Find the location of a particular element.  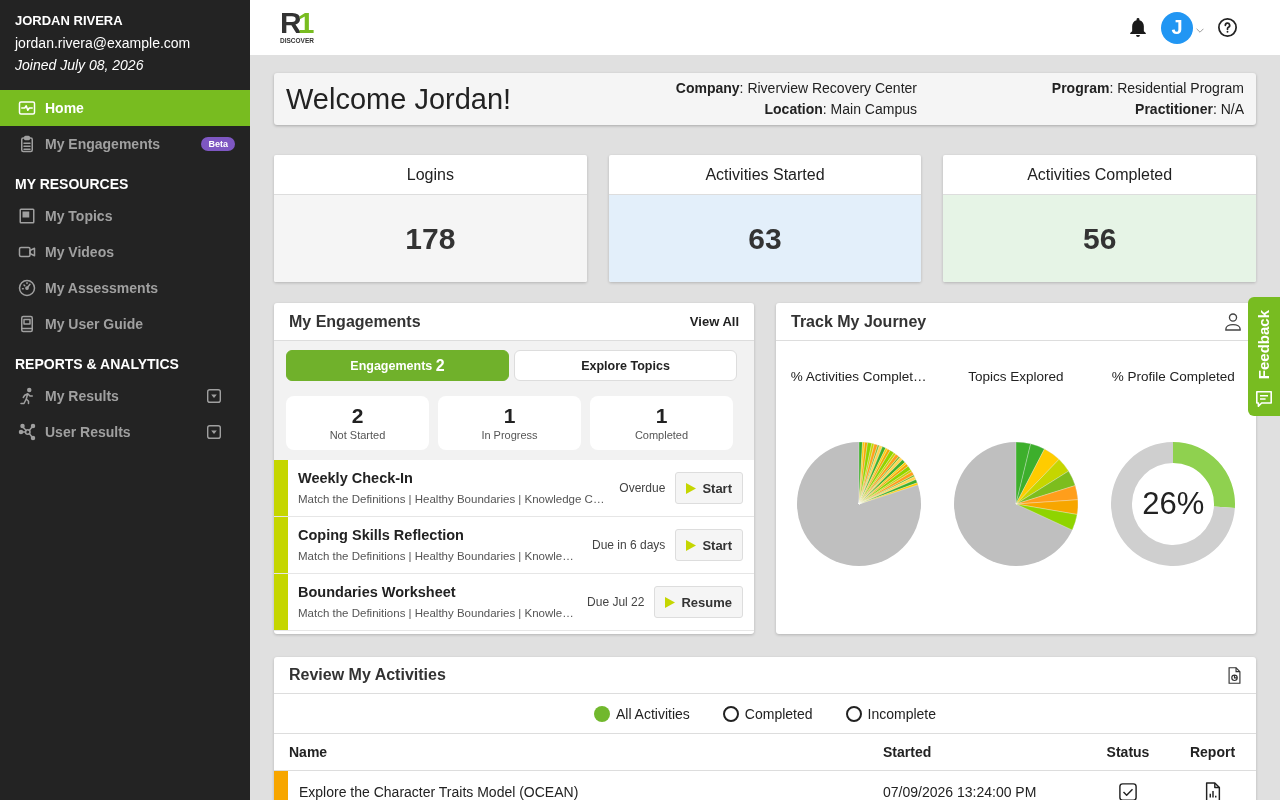

nav-item: My User Guide is located at coordinates (125, 324).